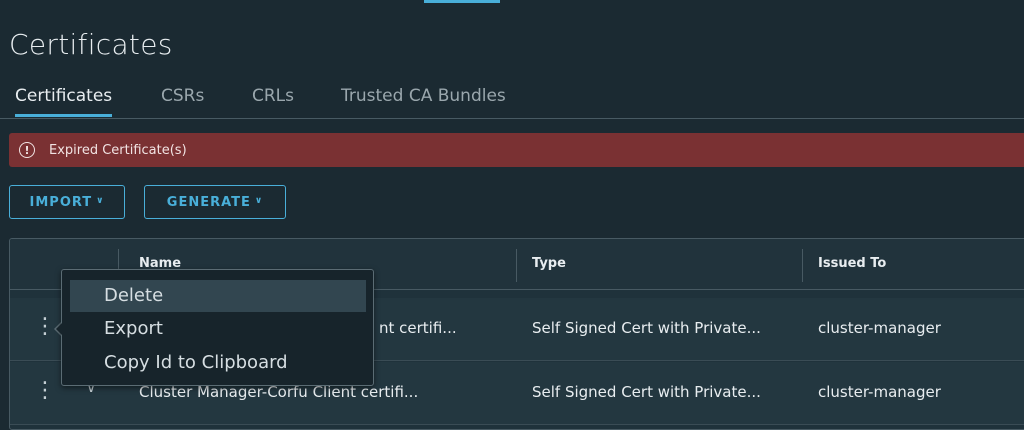 The height and width of the screenshot is (430, 1024). I want to click on row-context-menu: Delete Export Copy Id to Clipboard, so click(217, 327).